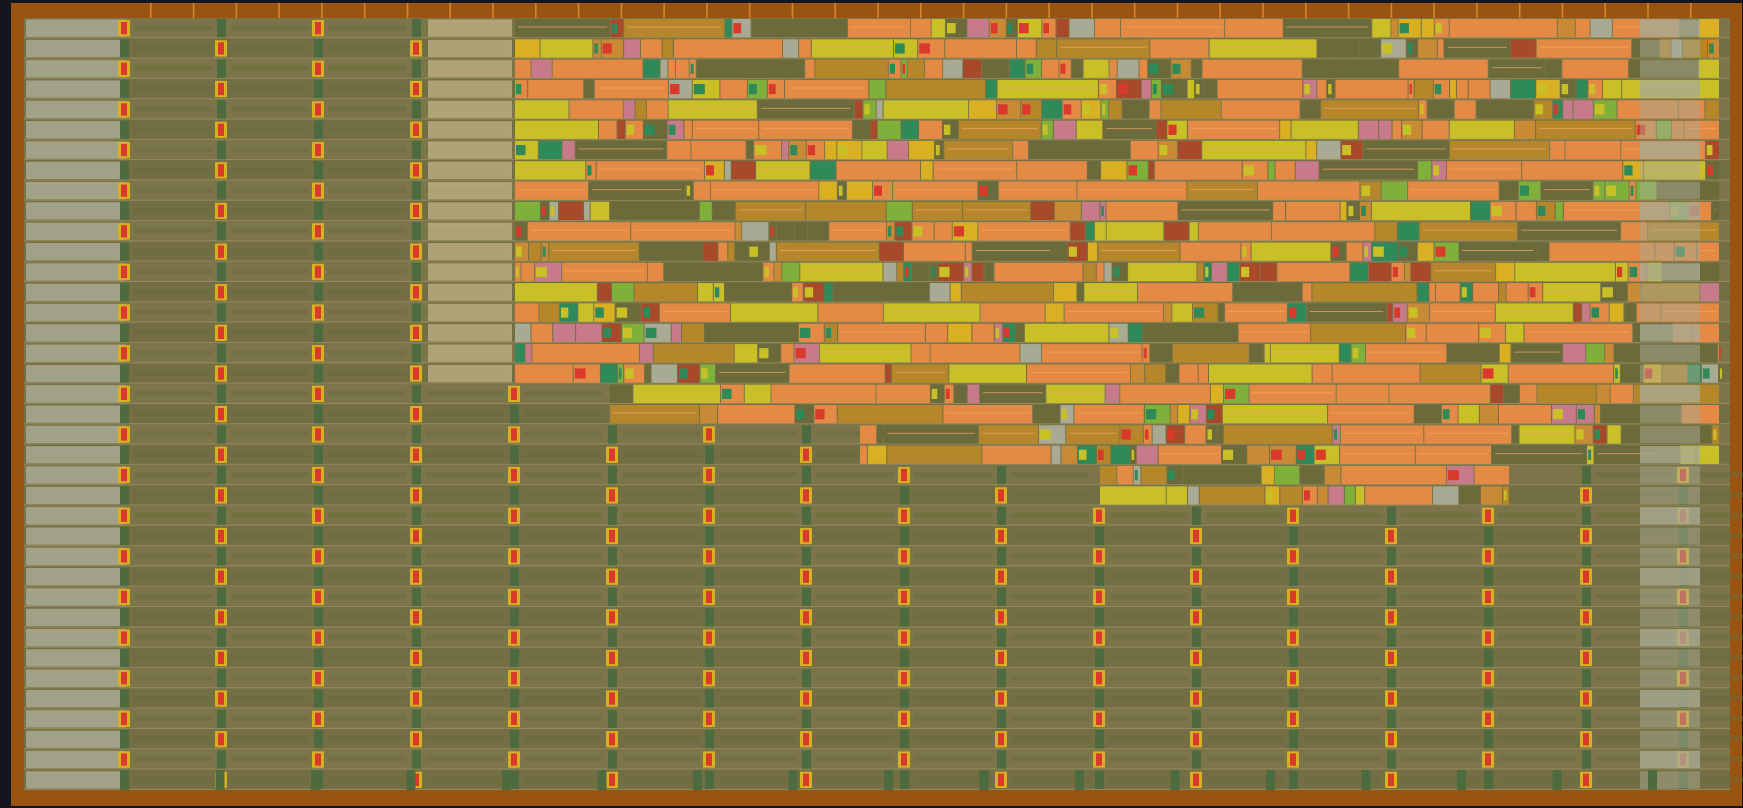  What do you see at coordinates (877, 749) in the screenshot?
I see `power-rail` at bounding box center [877, 749].